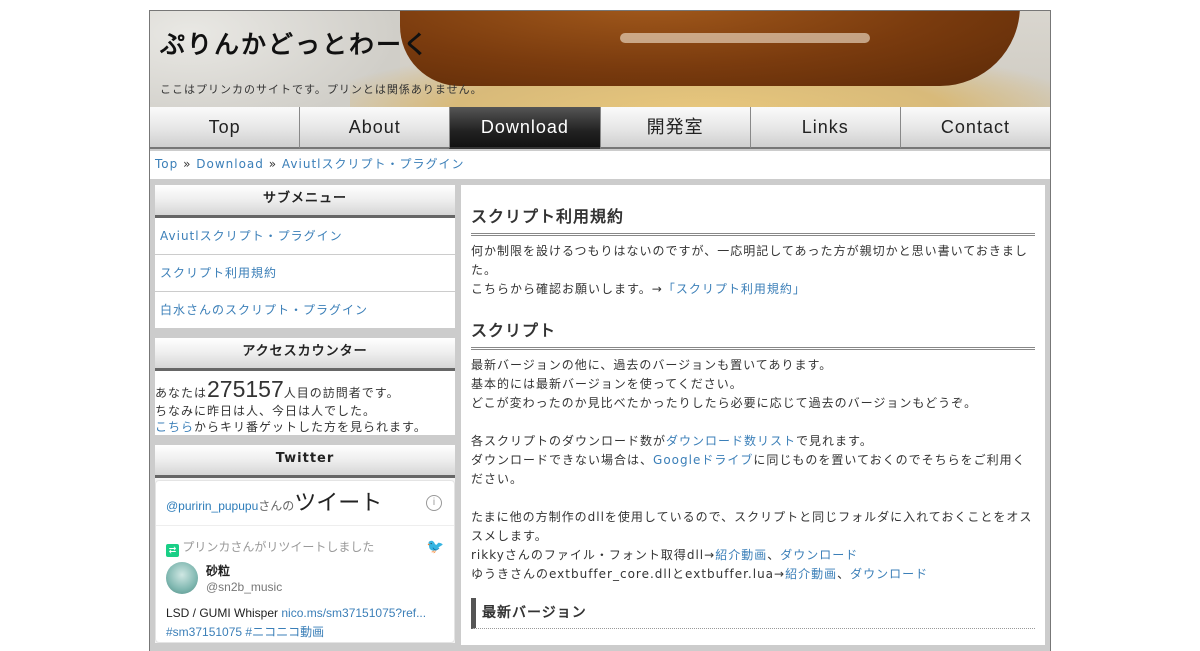  I want to click on scripts-line-5-prefix: ダウンロードできない場合は、, so click(562, 460).